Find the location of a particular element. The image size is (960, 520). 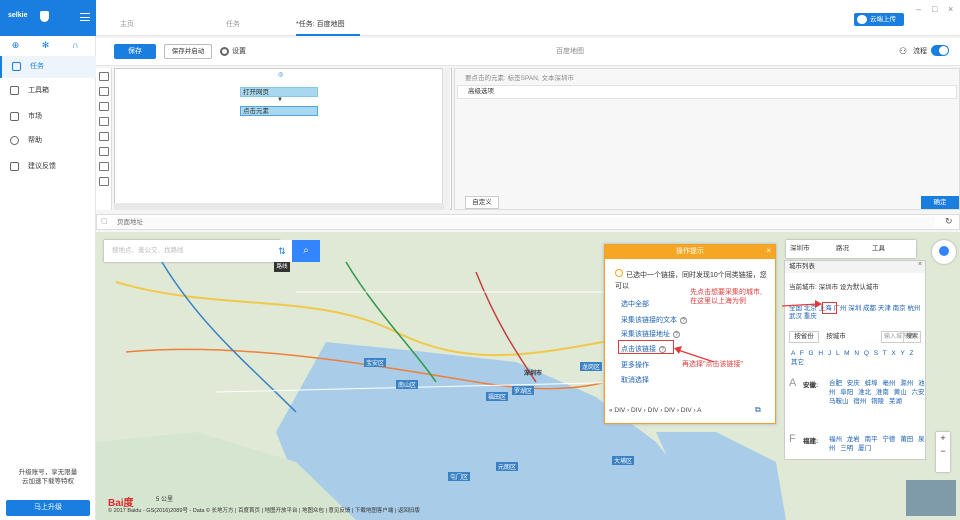

minimize-icon: – is located at coordinates (918, 9).